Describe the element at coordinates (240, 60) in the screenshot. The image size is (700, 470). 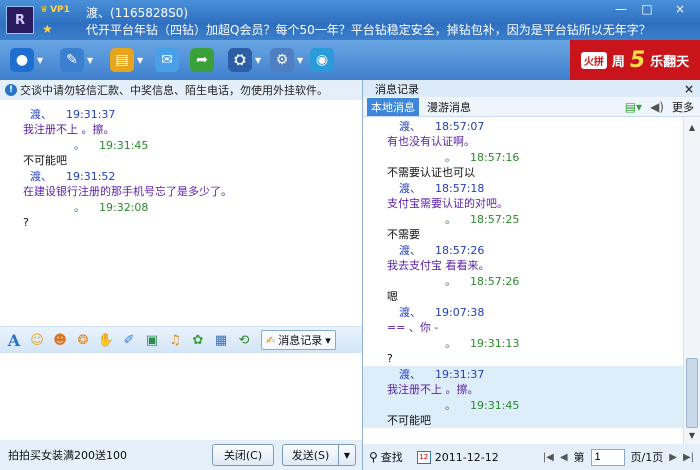
I see `remote-assist-icon: ⛭` at that location.